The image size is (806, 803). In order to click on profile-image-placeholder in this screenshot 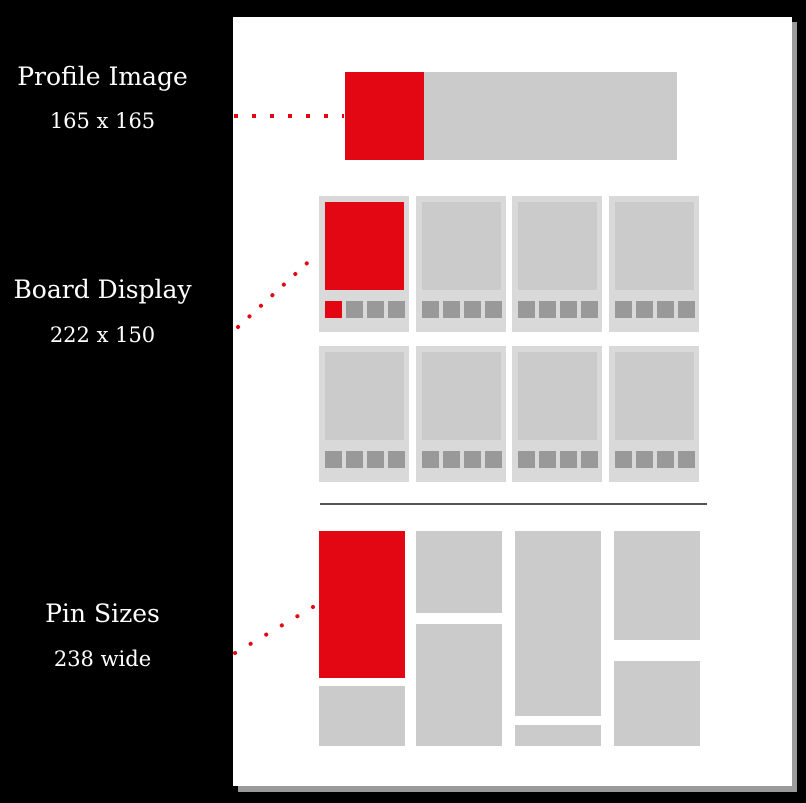, I will do `click(384, 116)`.